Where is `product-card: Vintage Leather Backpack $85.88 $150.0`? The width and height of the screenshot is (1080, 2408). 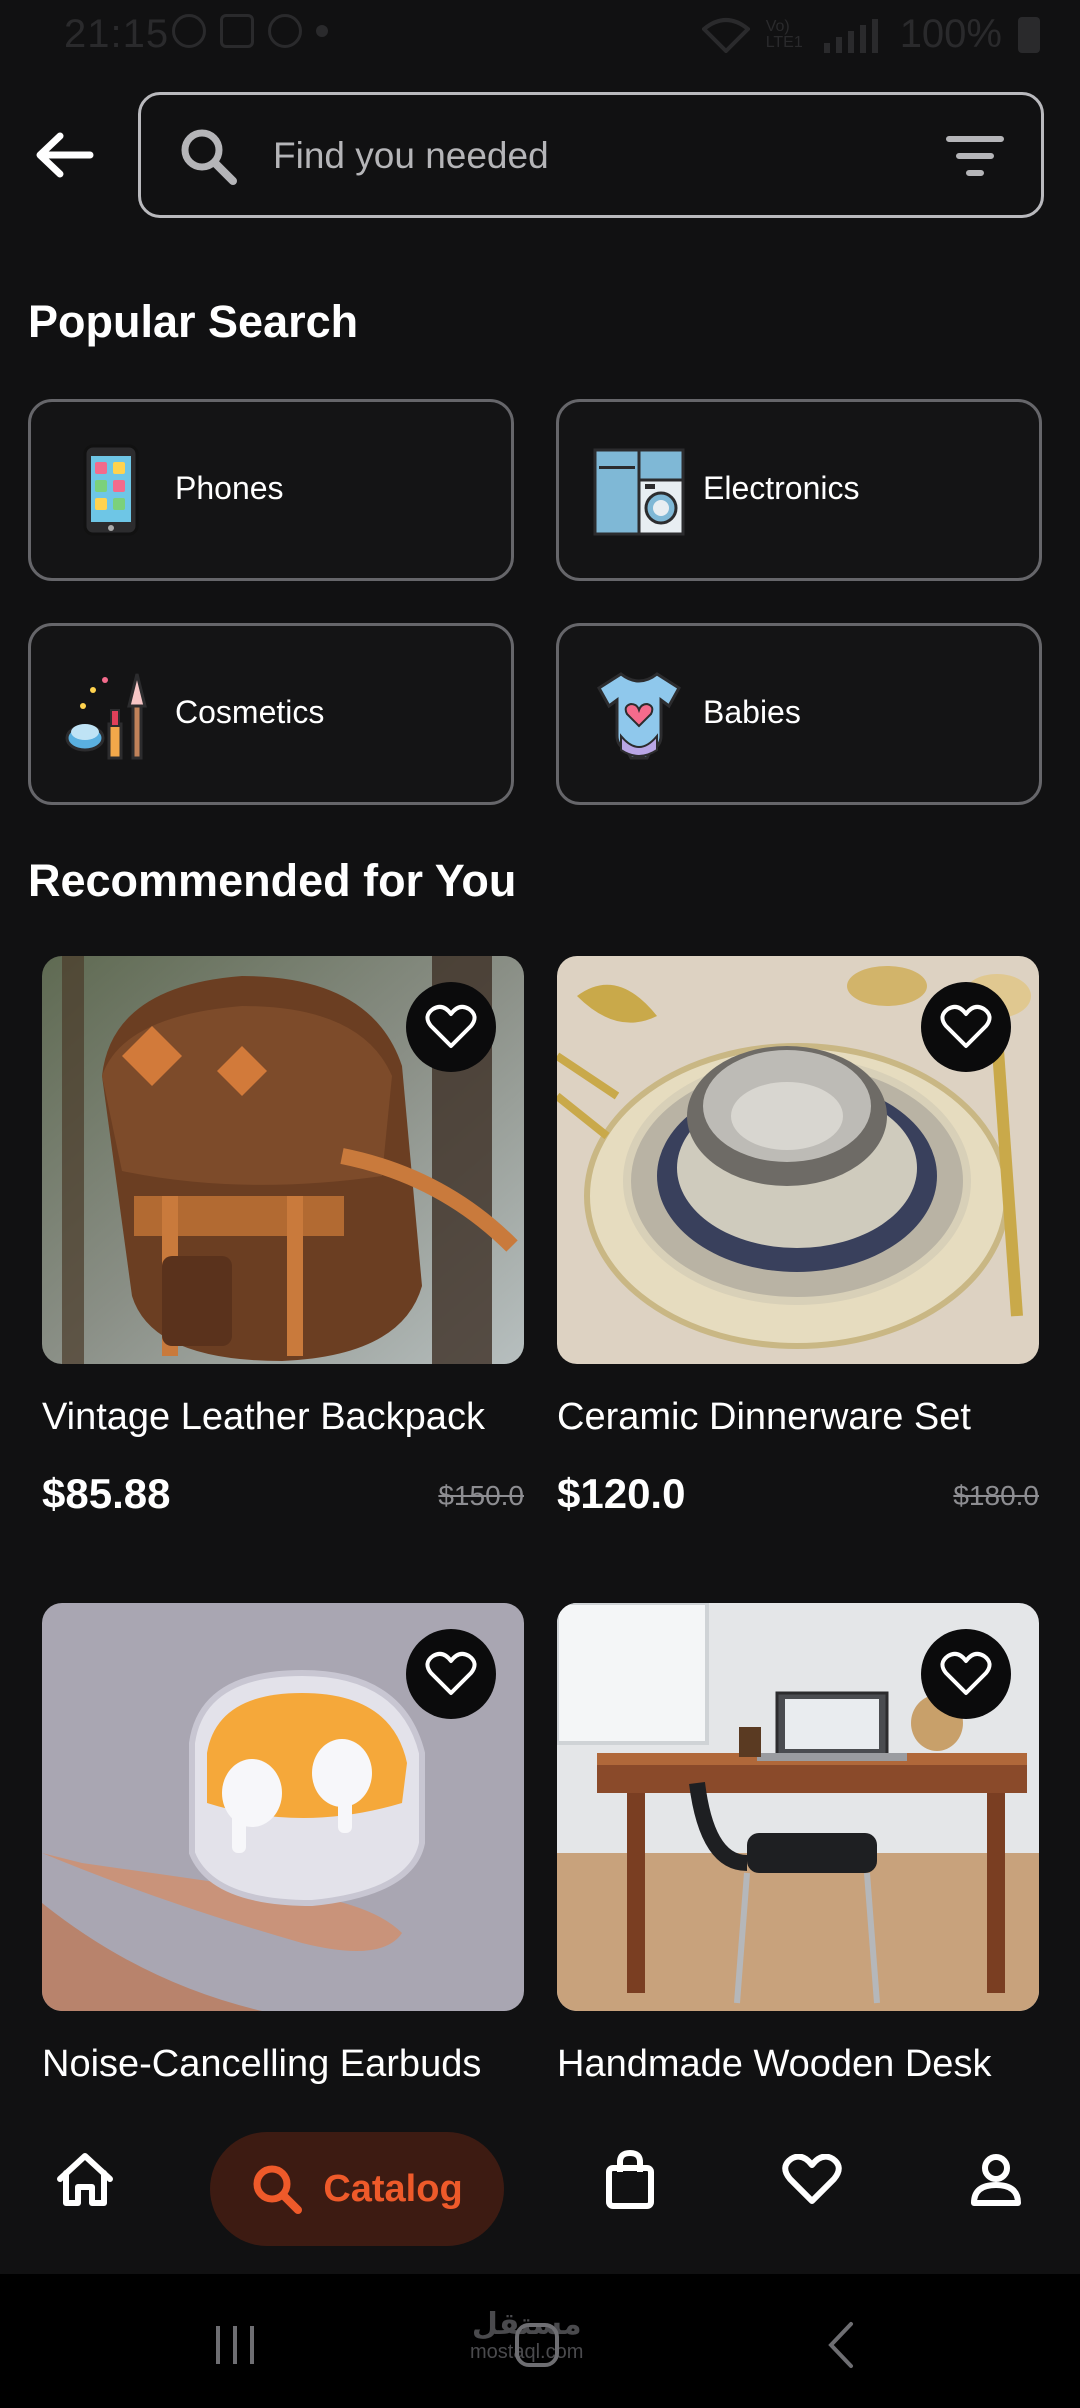
product-card: Vintage Leather Backpack $85.88 $150.0 is located at coordinates (283, 1236).